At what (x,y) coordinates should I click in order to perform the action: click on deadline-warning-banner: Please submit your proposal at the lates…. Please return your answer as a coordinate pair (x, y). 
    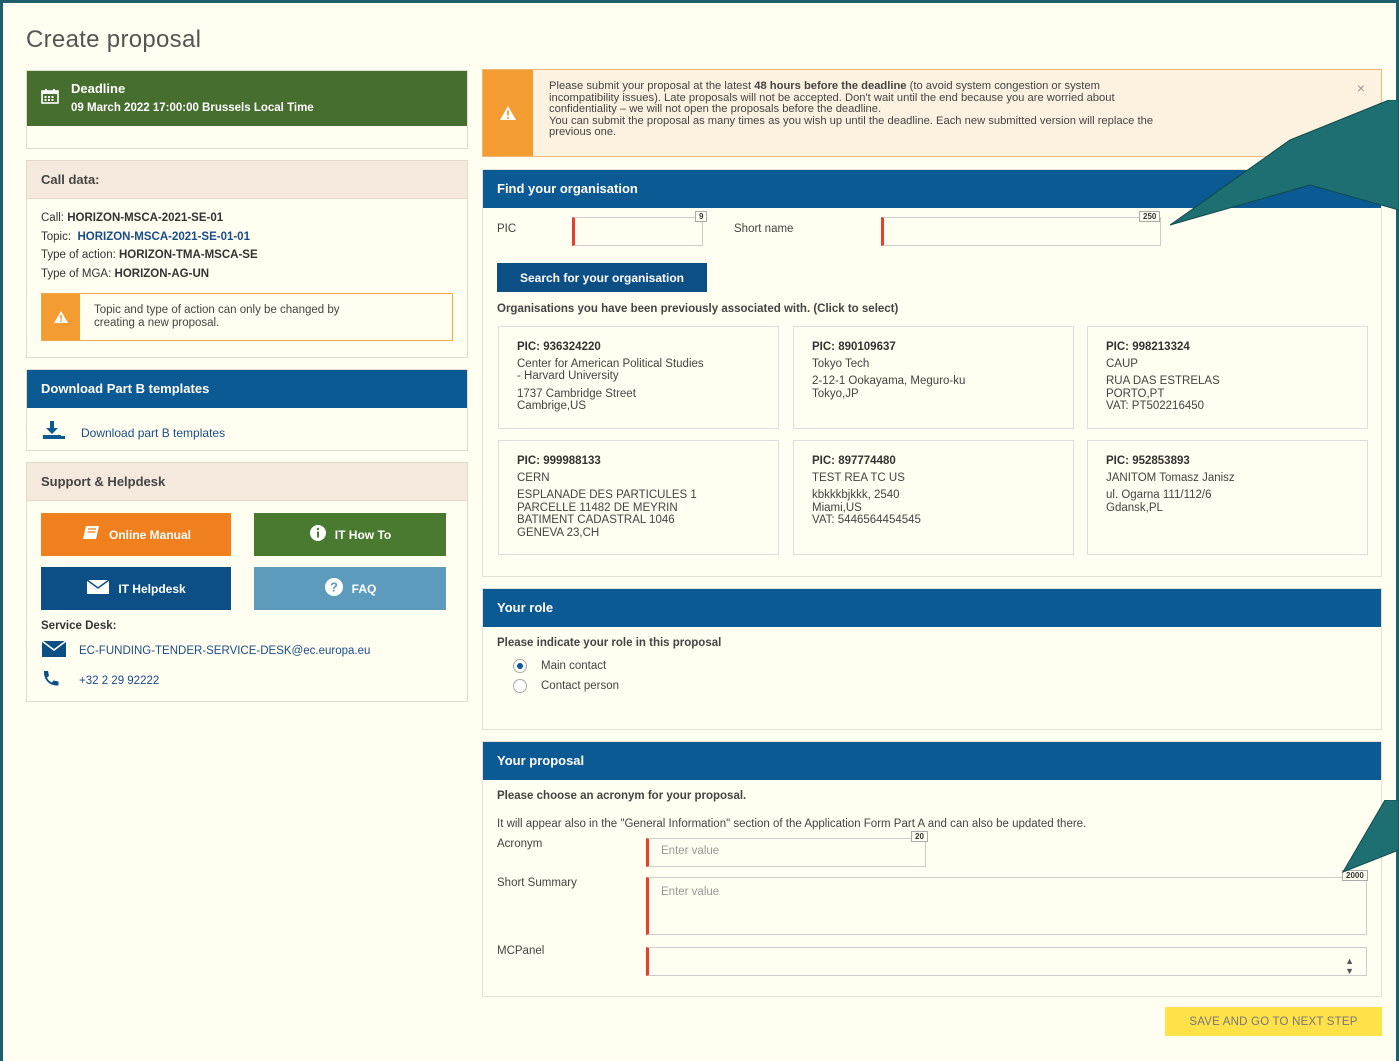
    Looking at the image, I should click on (932, 113).